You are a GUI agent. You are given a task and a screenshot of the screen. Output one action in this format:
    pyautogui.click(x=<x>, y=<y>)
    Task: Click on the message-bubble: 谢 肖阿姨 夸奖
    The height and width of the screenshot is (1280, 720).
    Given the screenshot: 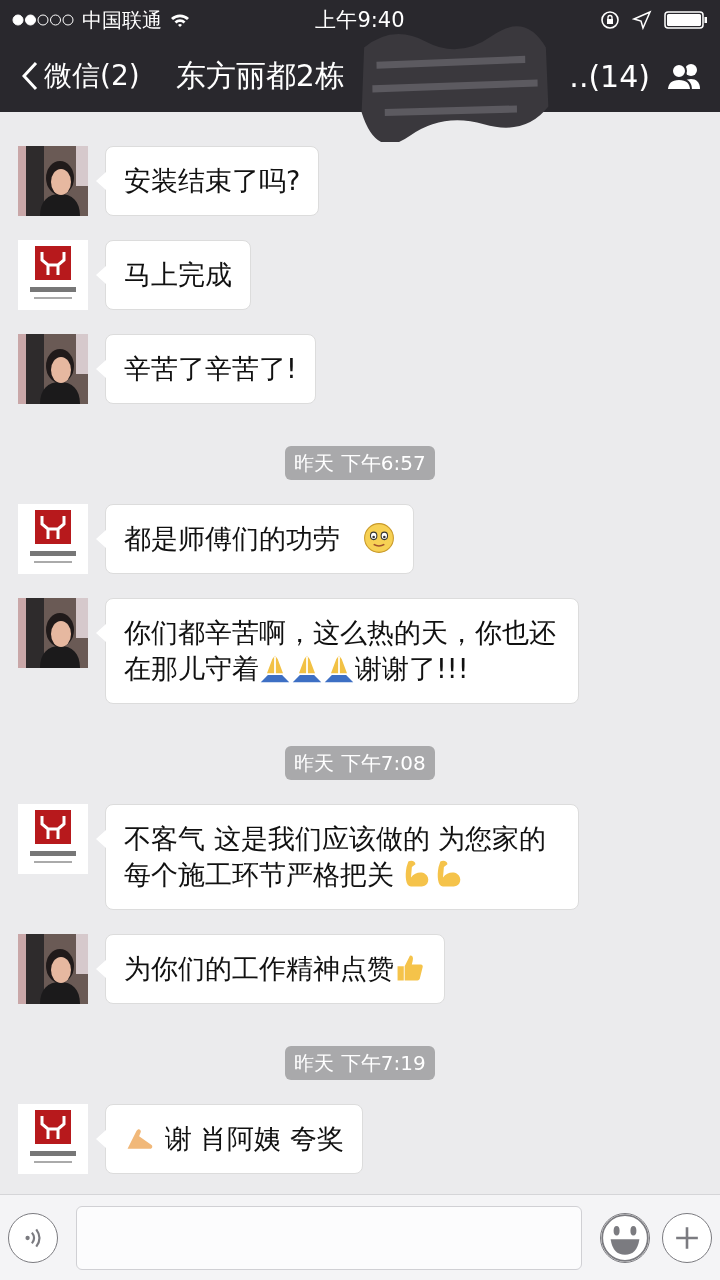 What is the action you would take?
    pyautogui.click(x=234, y=1139)
    